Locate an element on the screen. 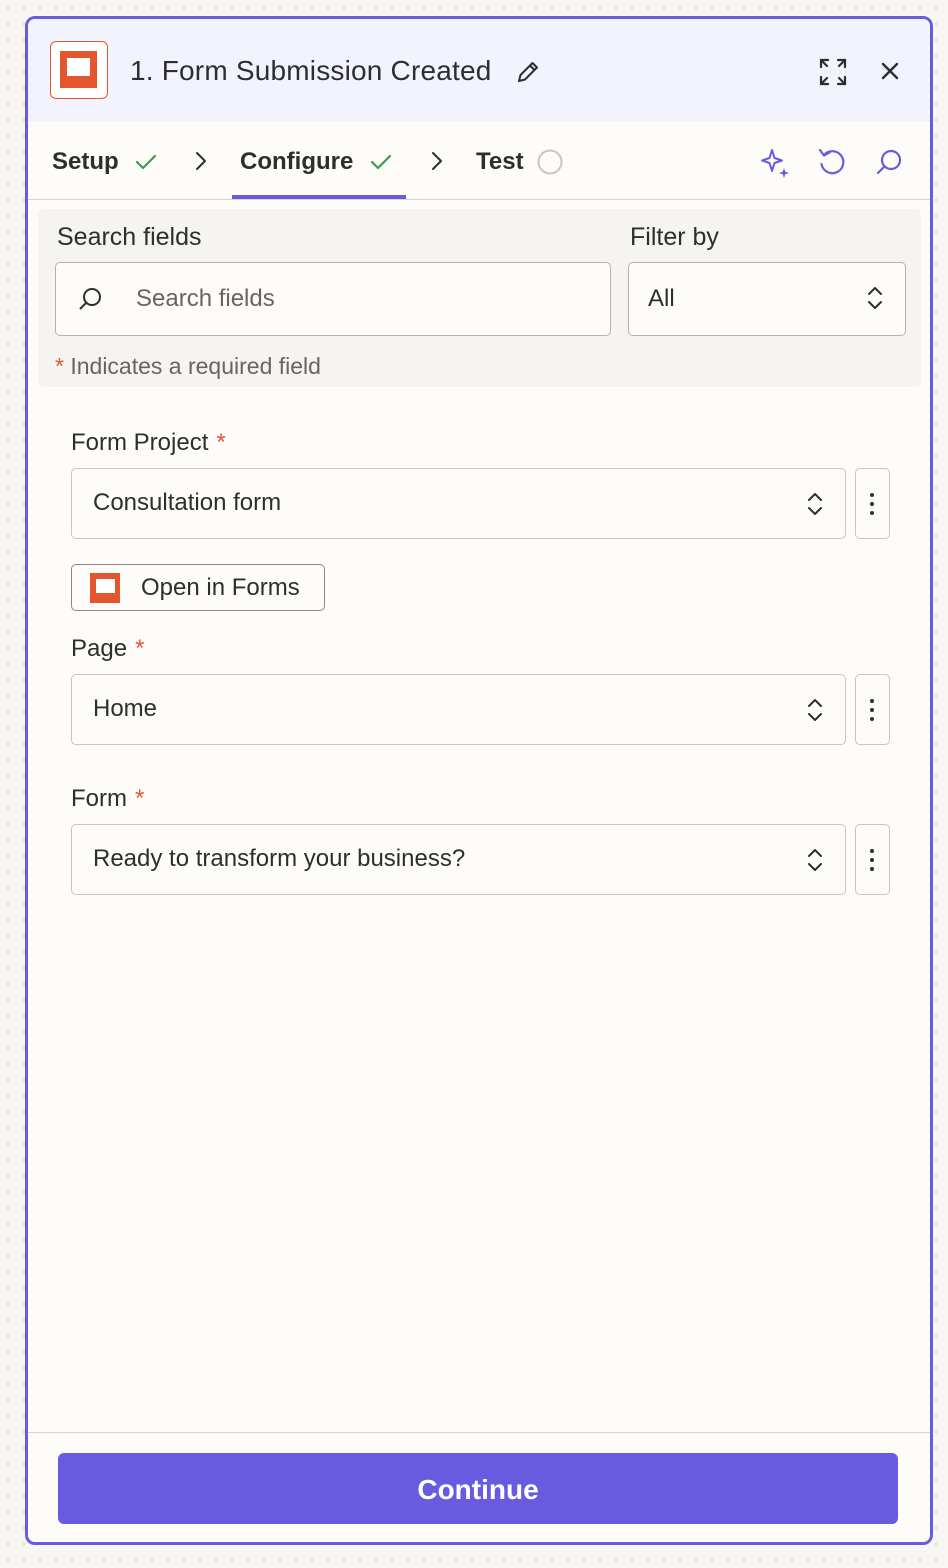 The width and height of the screenshot is (948, 1568). page-more-button is located at coordinates (872, 709).